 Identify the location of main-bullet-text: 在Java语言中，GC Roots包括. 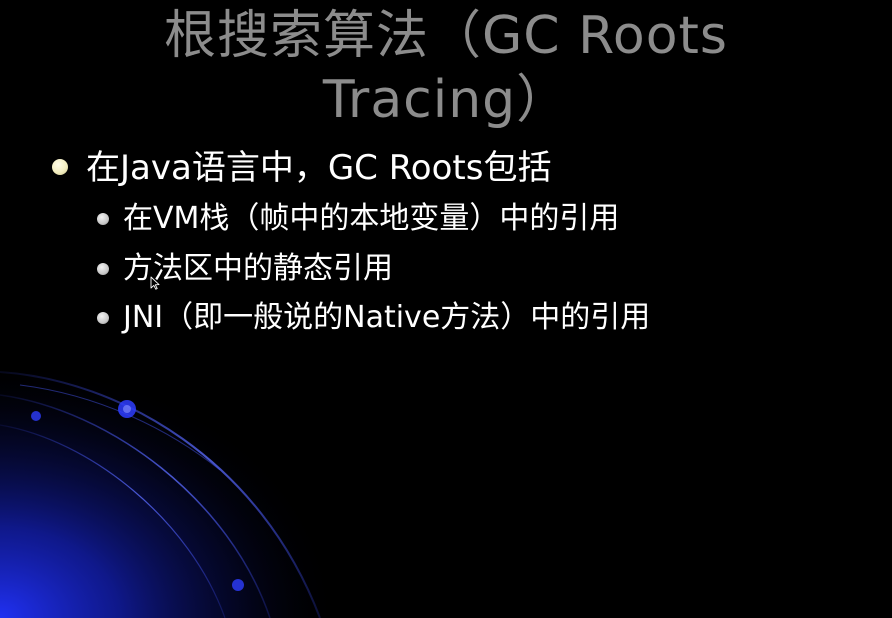
(319, 168).